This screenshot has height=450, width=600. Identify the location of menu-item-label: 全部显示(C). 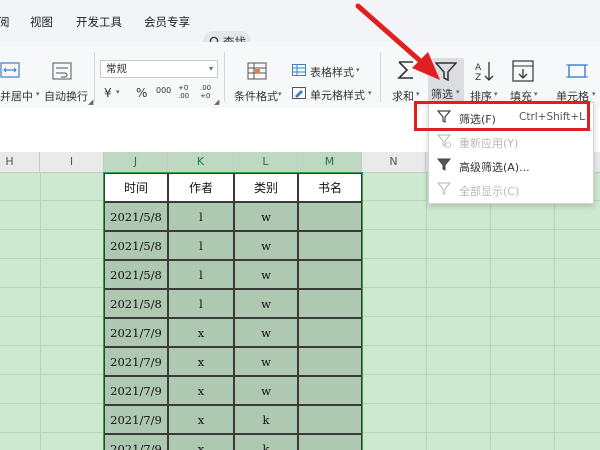
(489, 191).